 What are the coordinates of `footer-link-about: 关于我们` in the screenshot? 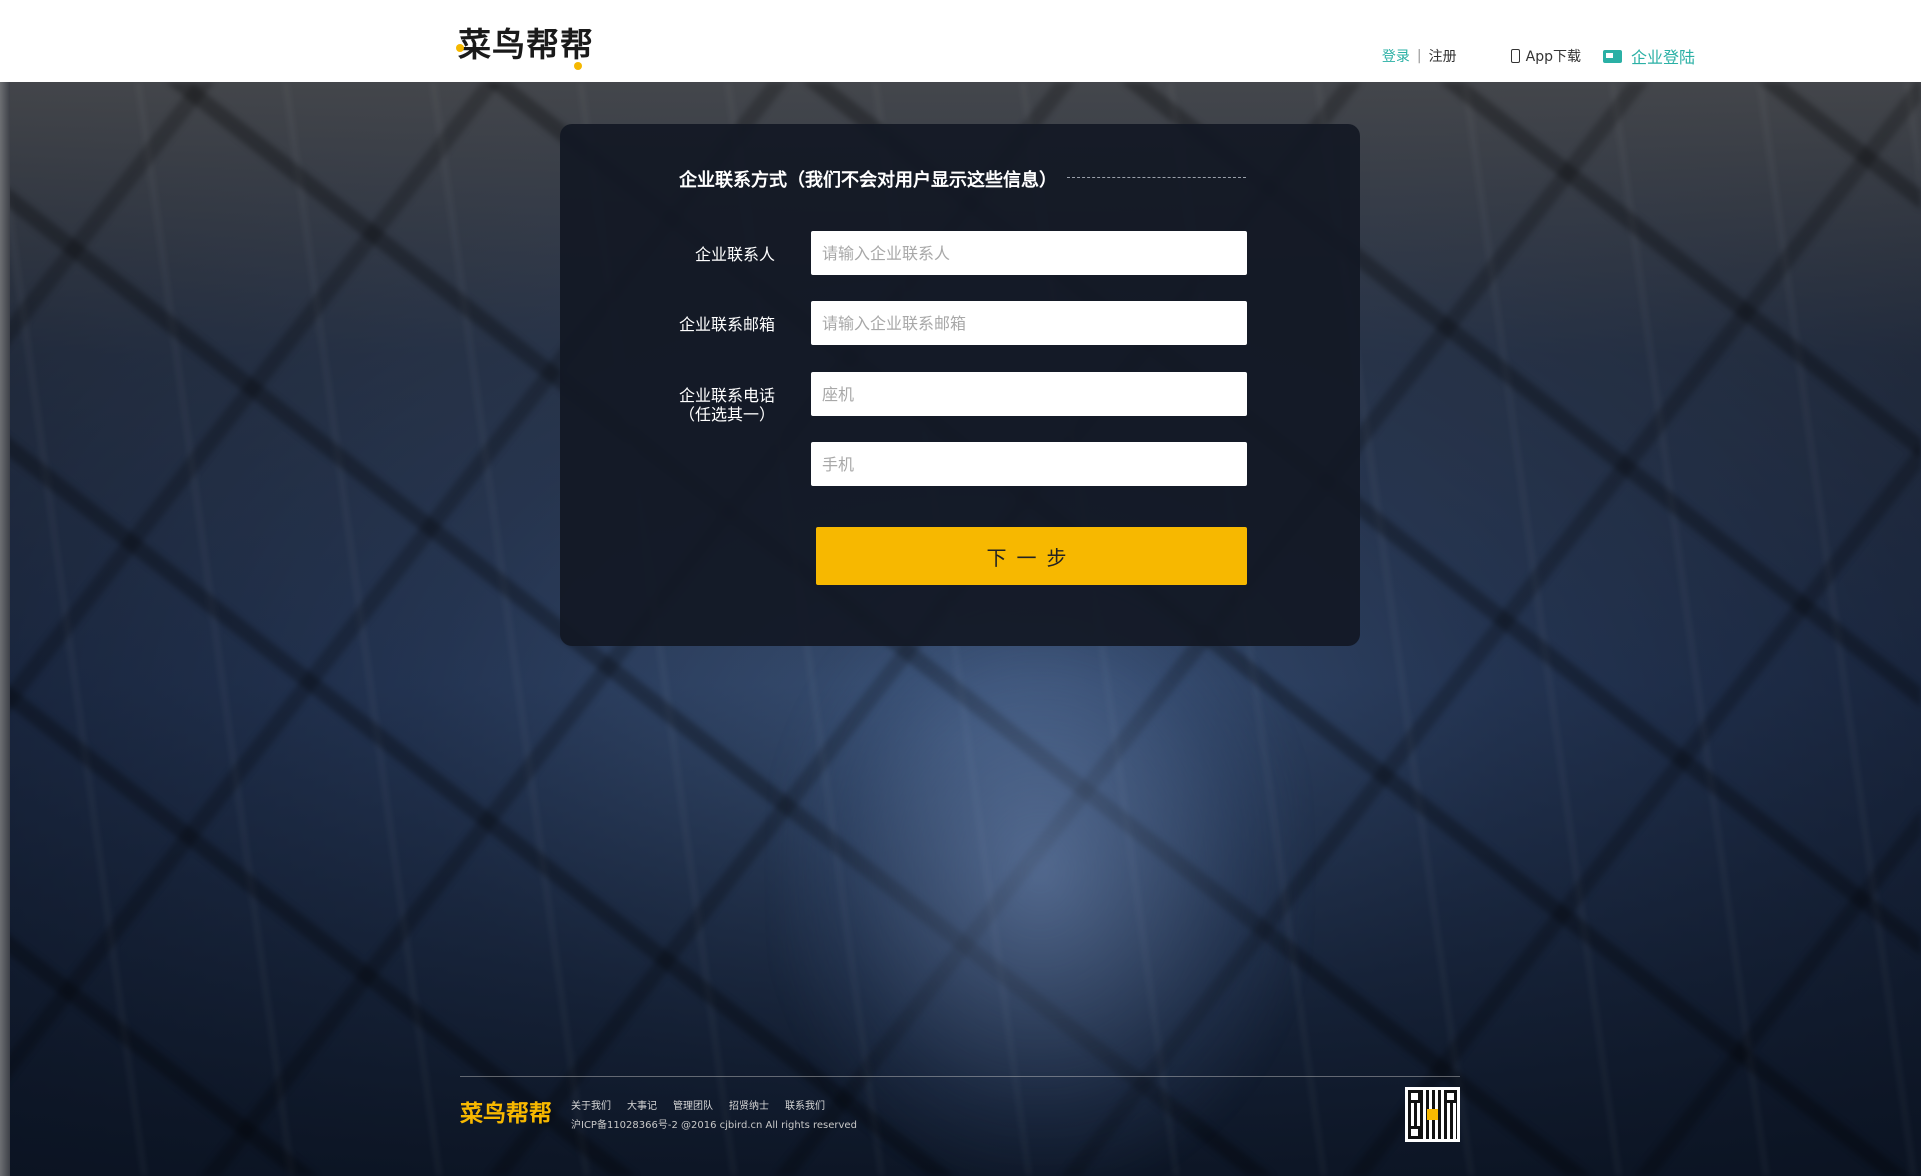 It's located at (591, 1104).